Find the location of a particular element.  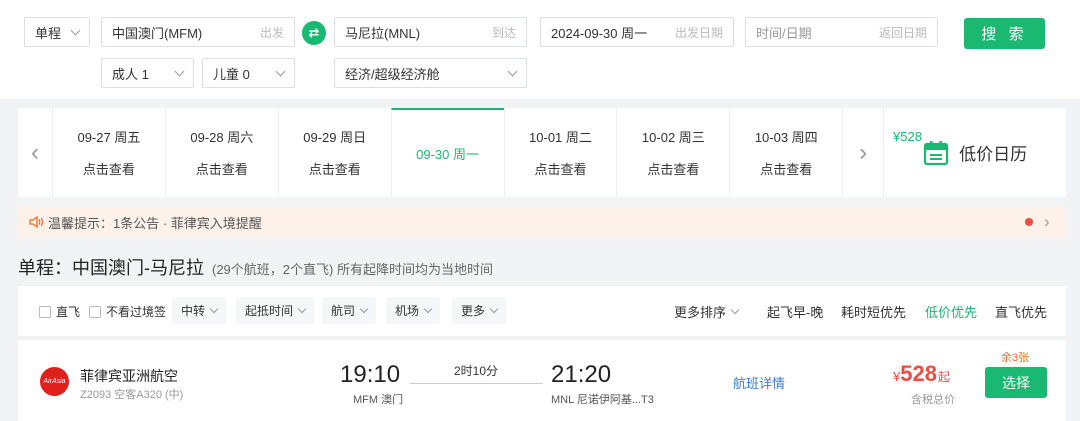

sort-label: 直飞优先 is located at coordinates (1021, 312).